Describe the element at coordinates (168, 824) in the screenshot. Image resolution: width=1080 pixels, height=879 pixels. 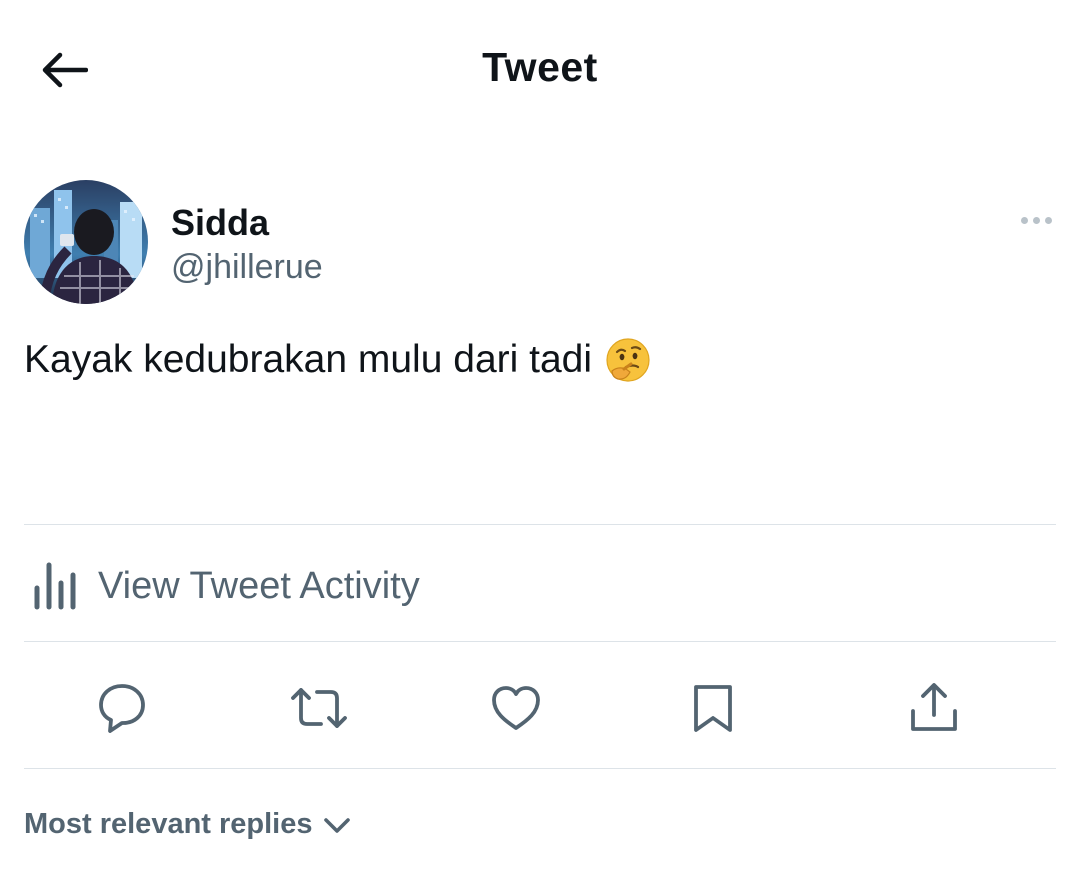
I see `reply-sort-label: Most relevant replies` at that location.